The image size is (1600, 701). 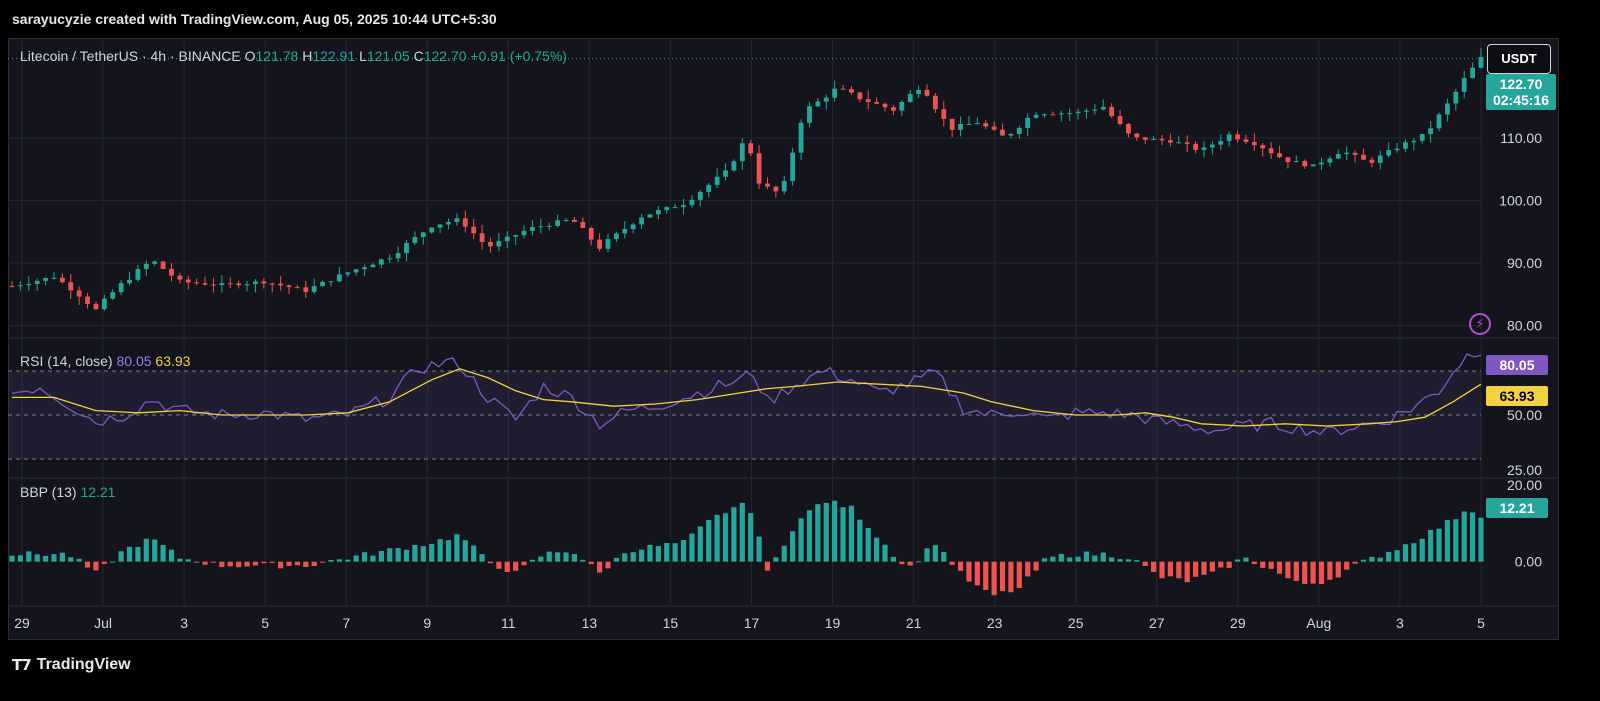 I want to click on time-tick-label: Jul, so click(x=103, y=623).